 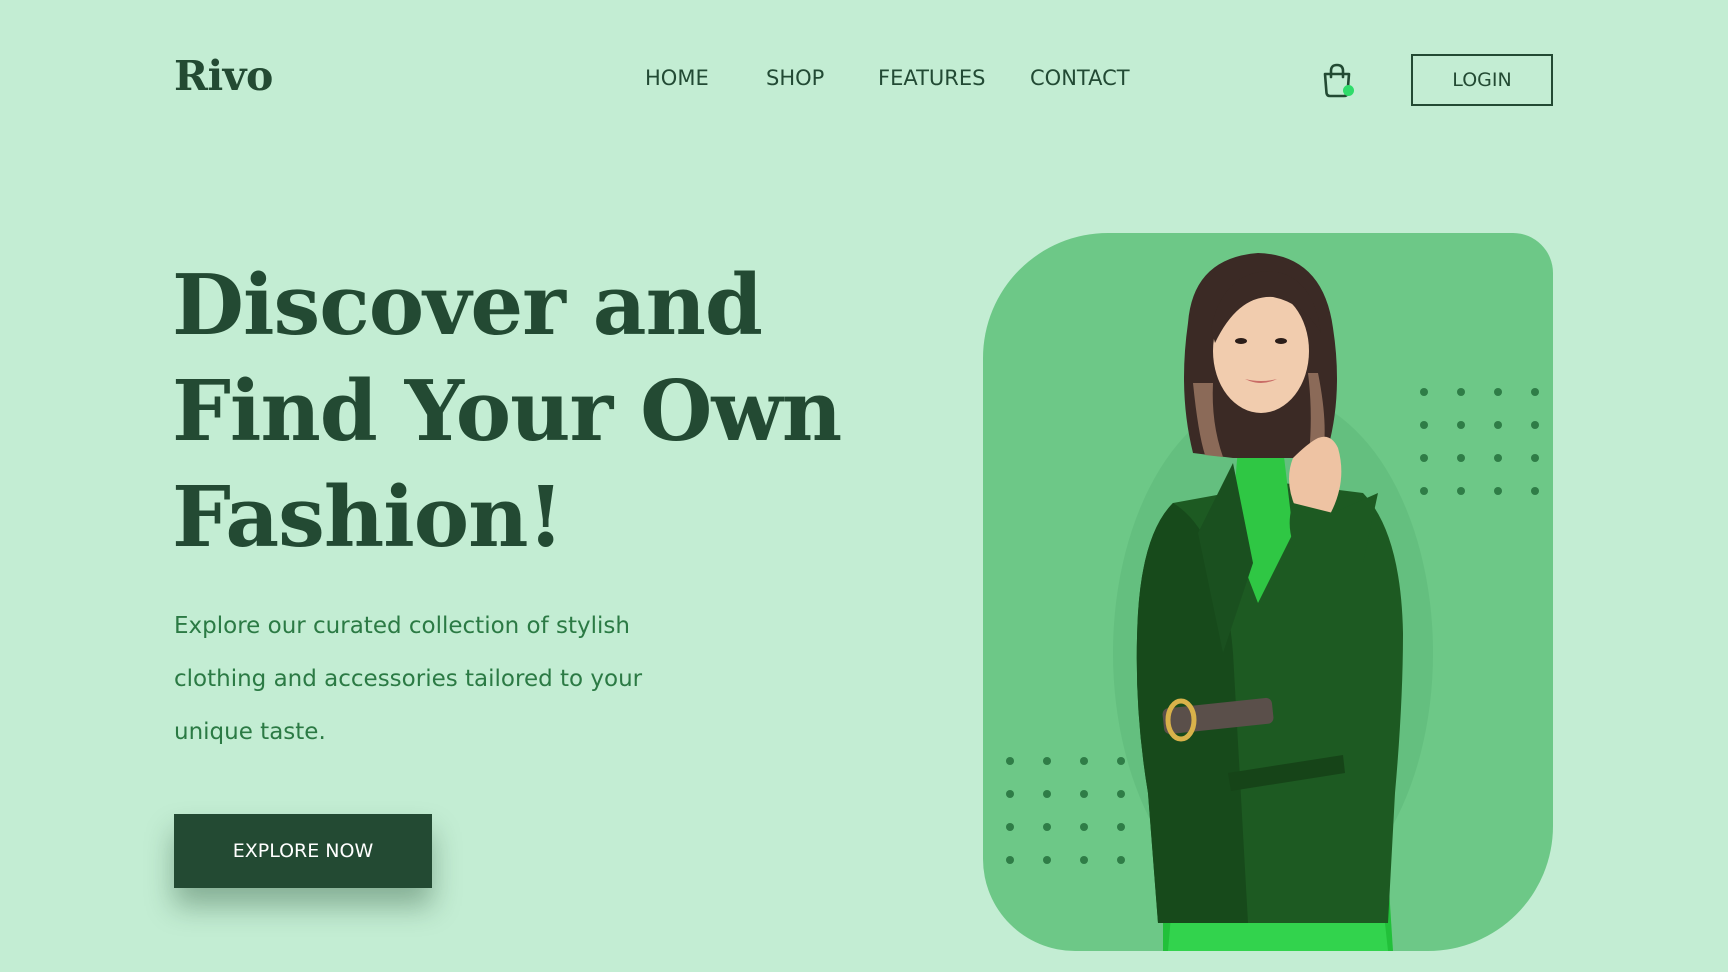 I want to click on hero-headline: Discover and Find Your Own Fashion!, so click(x=522, y=411).